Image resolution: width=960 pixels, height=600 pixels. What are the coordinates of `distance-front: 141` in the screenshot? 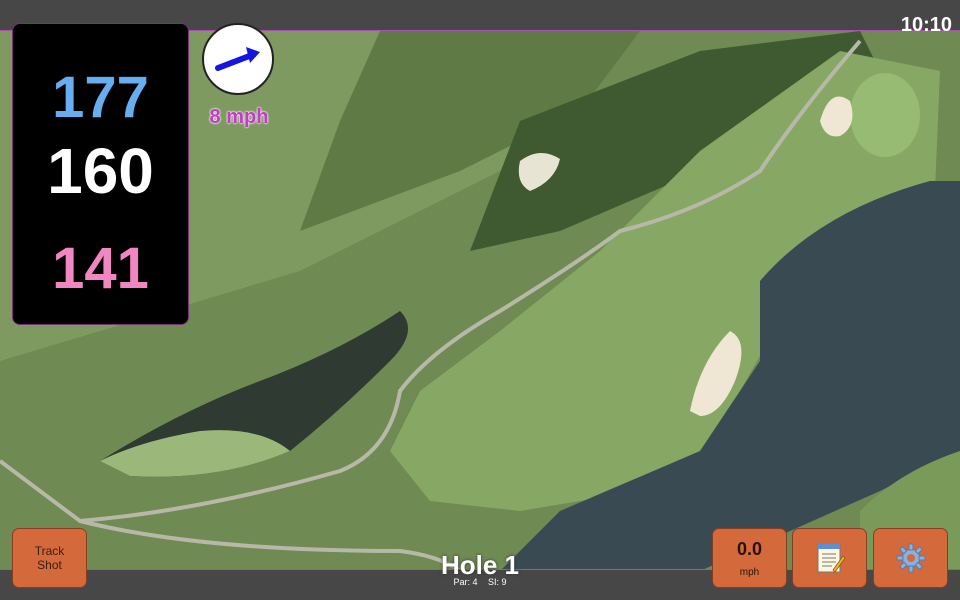 It's located at (100, 268).